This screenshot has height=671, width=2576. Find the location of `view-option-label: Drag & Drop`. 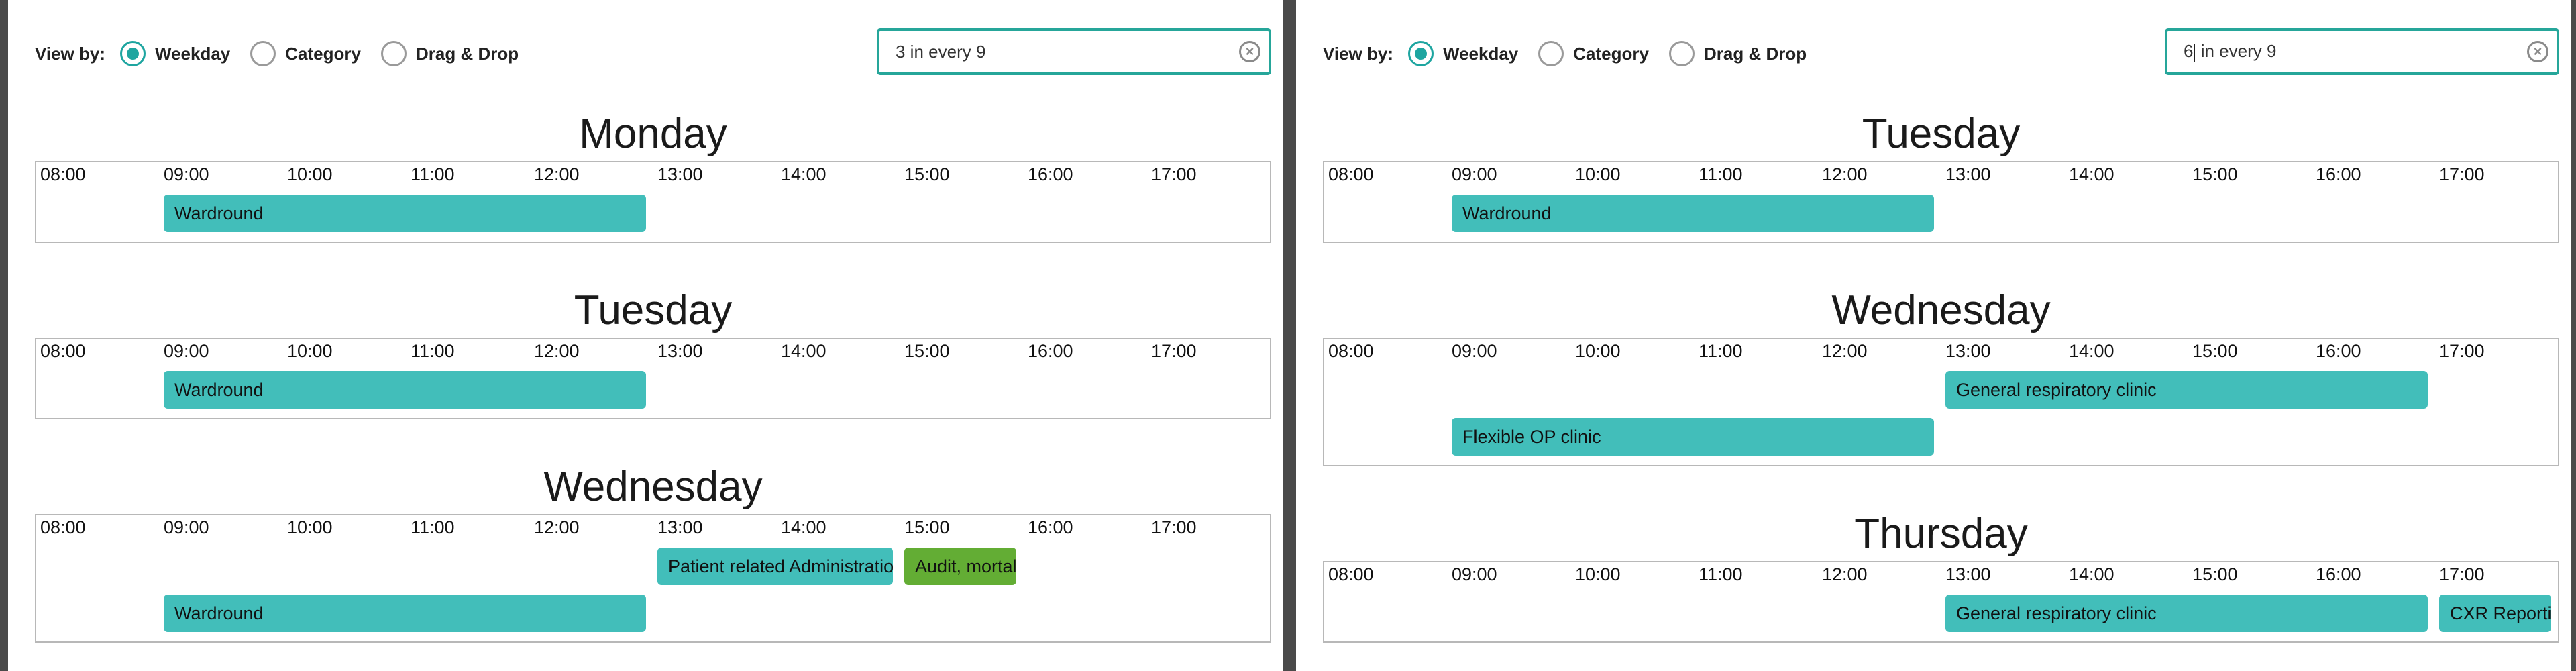

view-option-label: Drag & Drop is located at coordinates (1755, 53).